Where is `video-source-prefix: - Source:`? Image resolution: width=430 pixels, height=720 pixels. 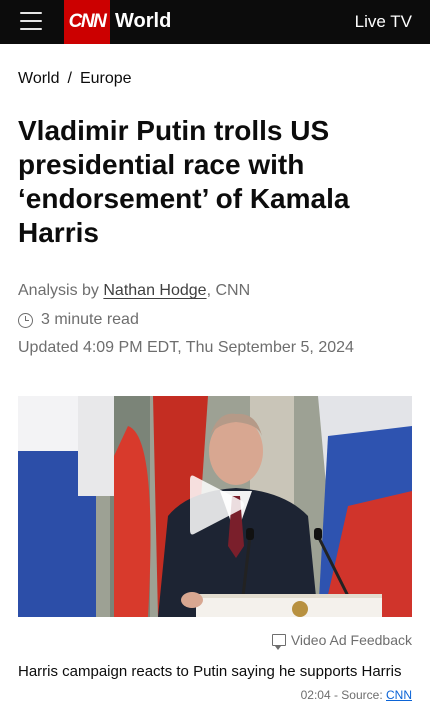
video-source-prefix: - Source: is located at coordinates (358, 695).